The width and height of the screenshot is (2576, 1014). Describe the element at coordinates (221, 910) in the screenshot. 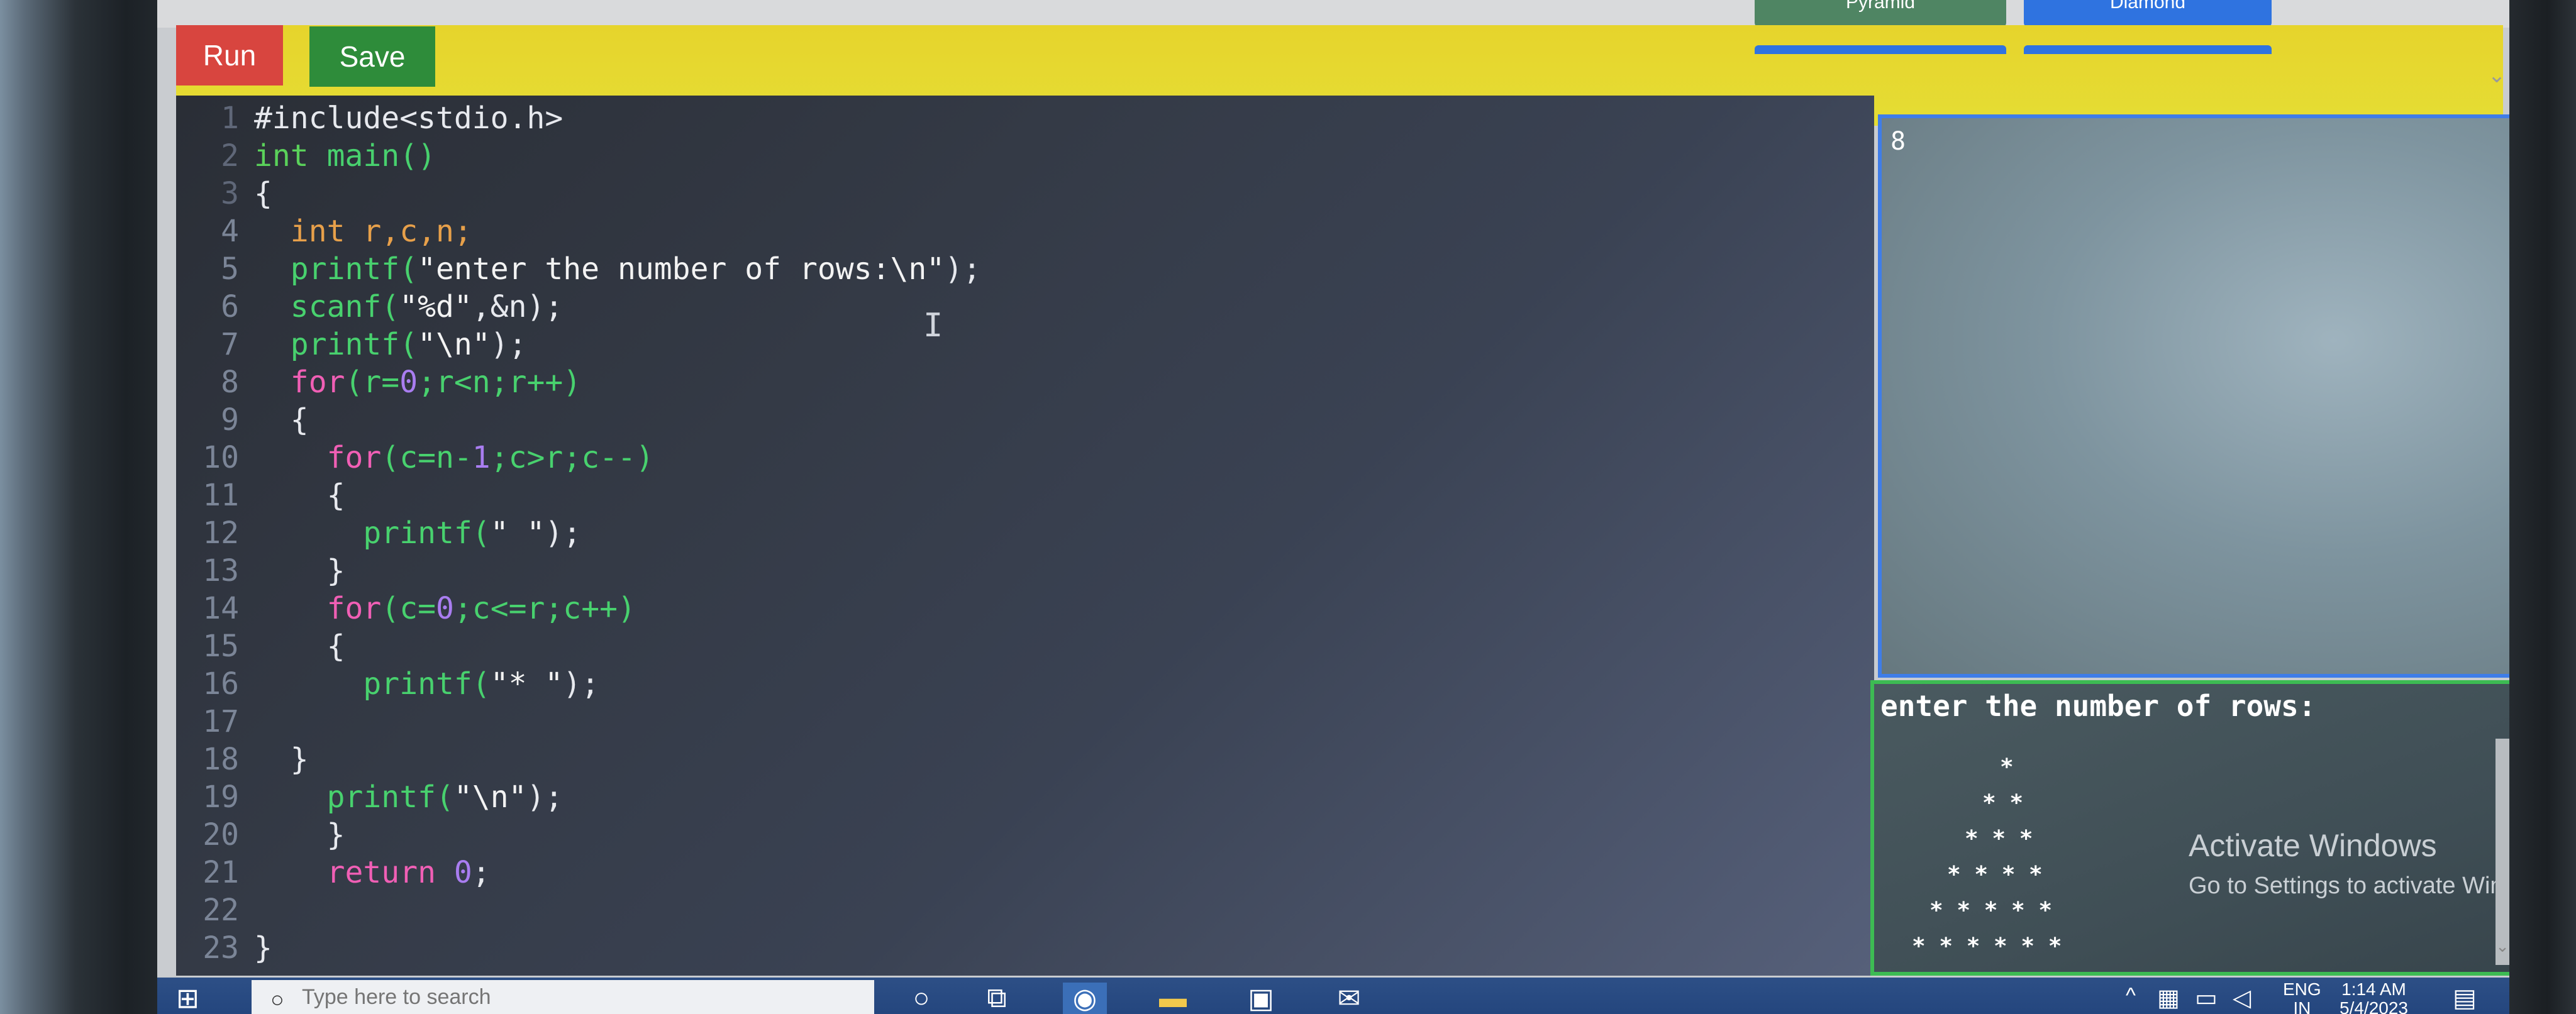

I see `line-number: 22` at that location.